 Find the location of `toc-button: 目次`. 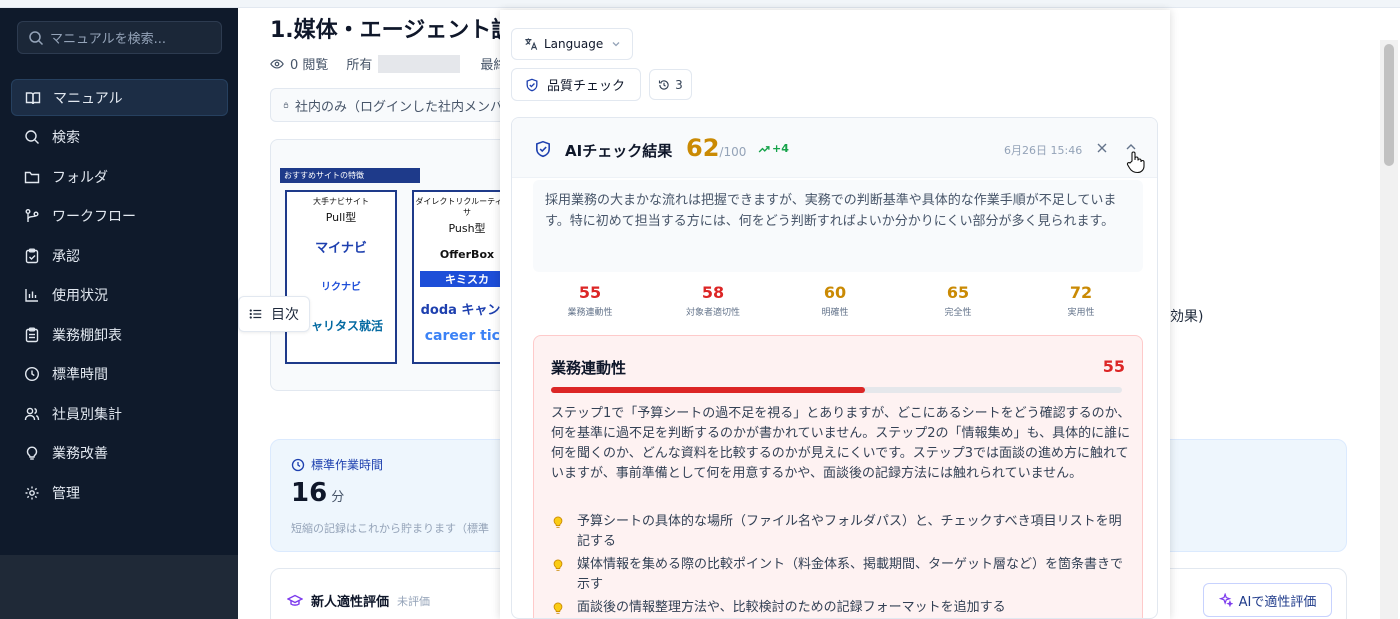

toc-button: 目次 is located at coordinates (274, 314).